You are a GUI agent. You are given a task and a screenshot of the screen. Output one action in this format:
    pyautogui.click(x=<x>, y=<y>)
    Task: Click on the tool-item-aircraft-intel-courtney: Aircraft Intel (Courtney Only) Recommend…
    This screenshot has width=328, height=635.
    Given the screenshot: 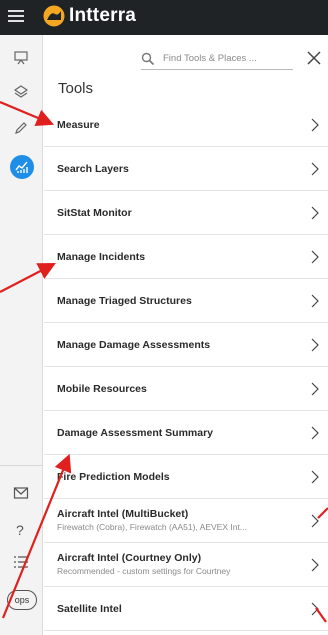 What is the action you would take?
    pyautogui.click(x=186, y=565)
    